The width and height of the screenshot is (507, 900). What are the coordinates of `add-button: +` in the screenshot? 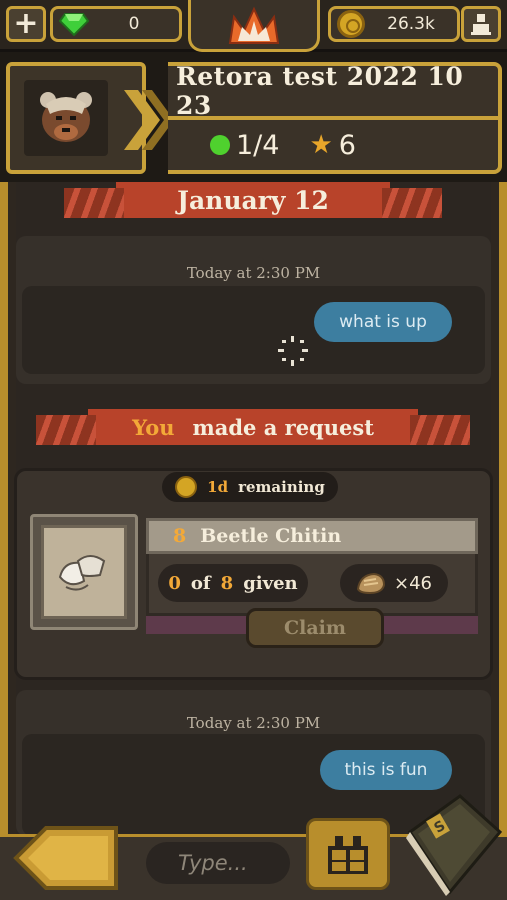 It's located at (26, 24).